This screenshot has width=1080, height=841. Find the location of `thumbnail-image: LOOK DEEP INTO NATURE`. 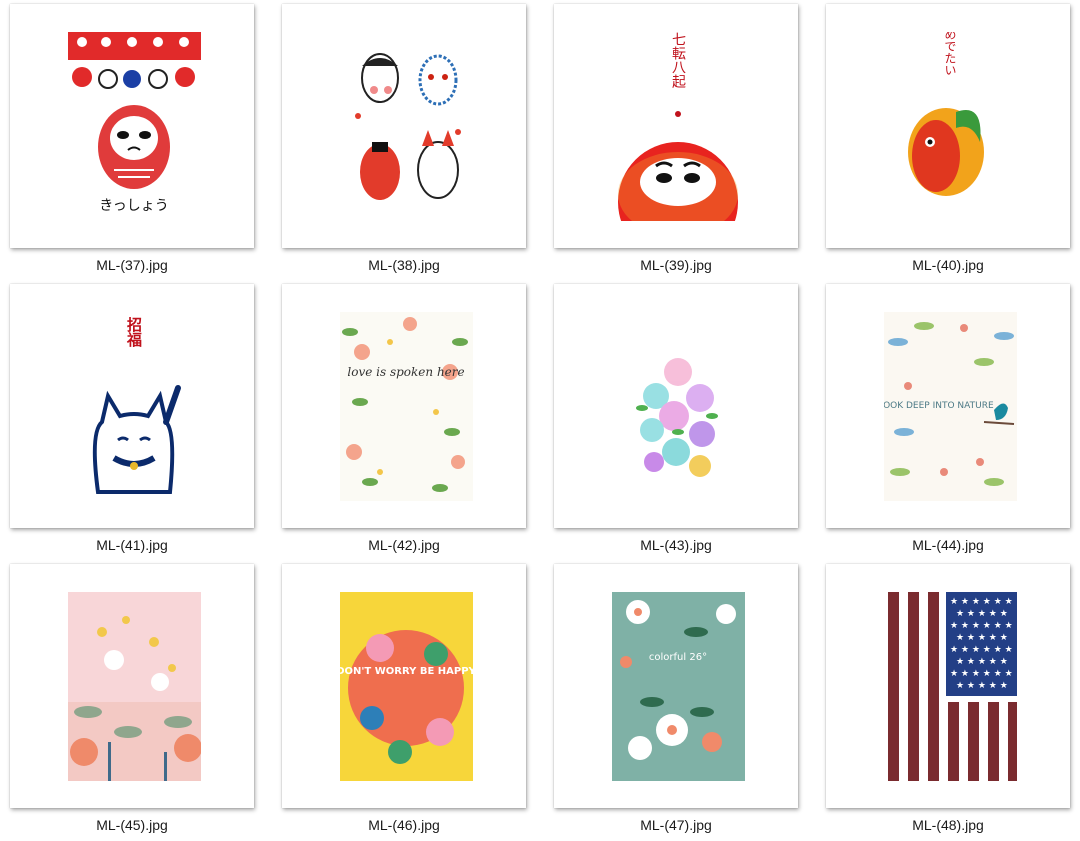

thumbnail-image: LOOK DEEP INTO NATURE is located at coordinates (950, 406).